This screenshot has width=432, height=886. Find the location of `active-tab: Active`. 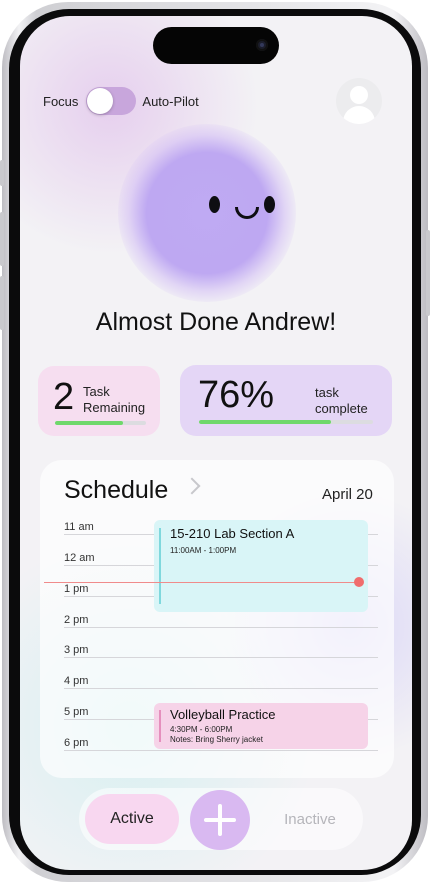

active-tab: Active is located at coordinates (132, 819).